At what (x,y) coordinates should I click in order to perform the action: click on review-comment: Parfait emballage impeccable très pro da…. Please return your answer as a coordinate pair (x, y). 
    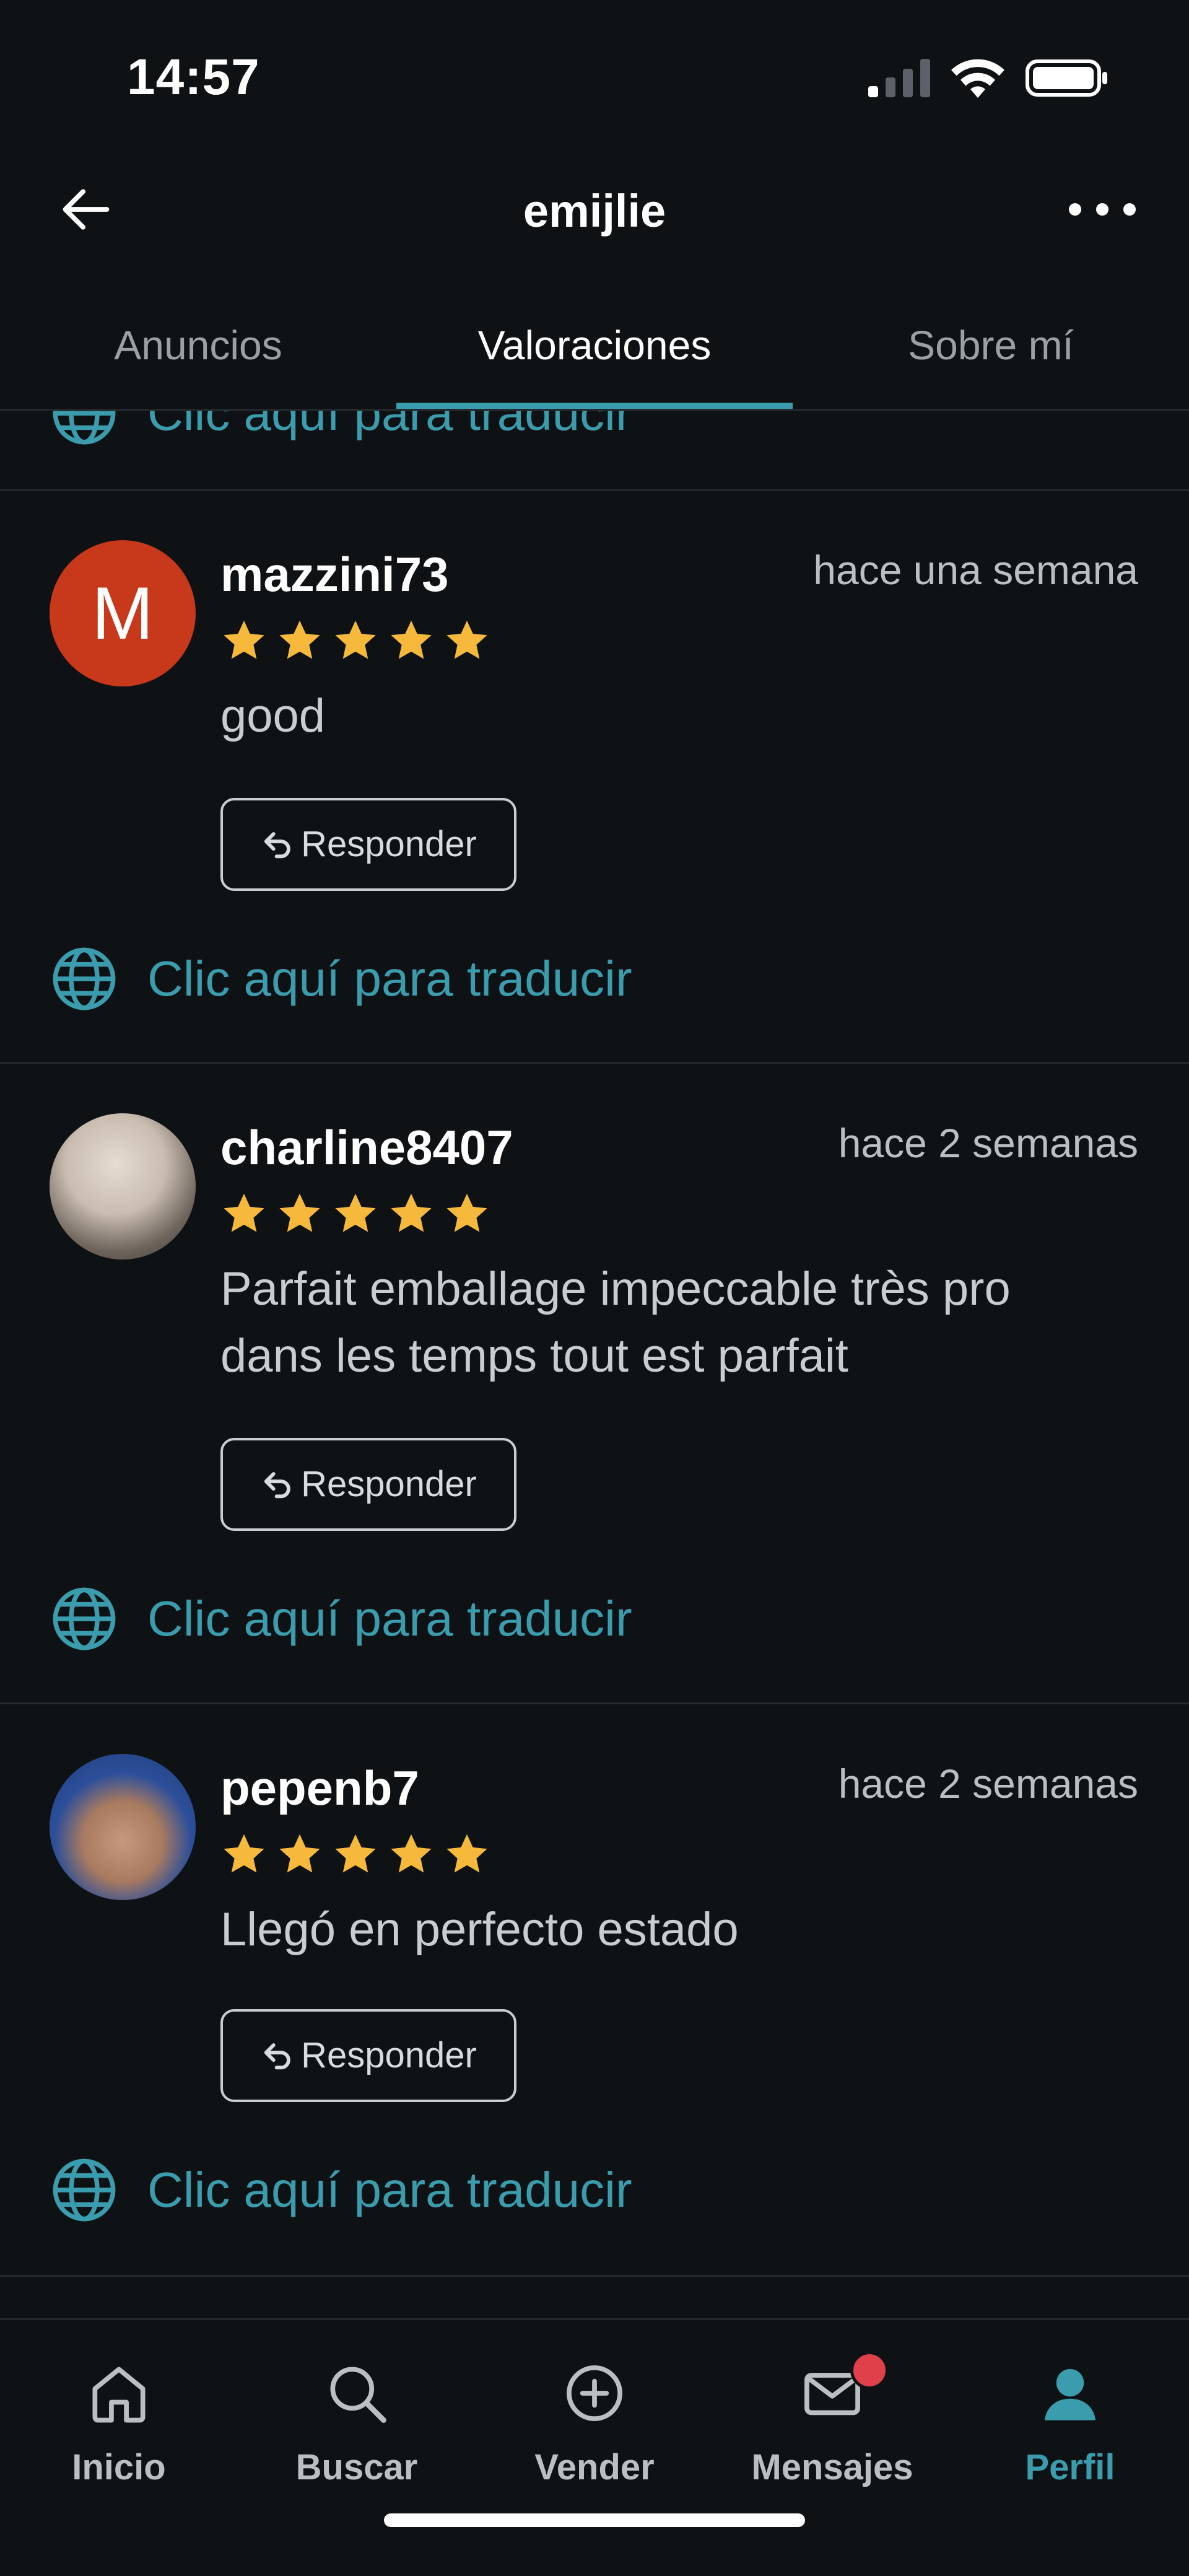
    Looking at the image, I should click on (615, 1322).